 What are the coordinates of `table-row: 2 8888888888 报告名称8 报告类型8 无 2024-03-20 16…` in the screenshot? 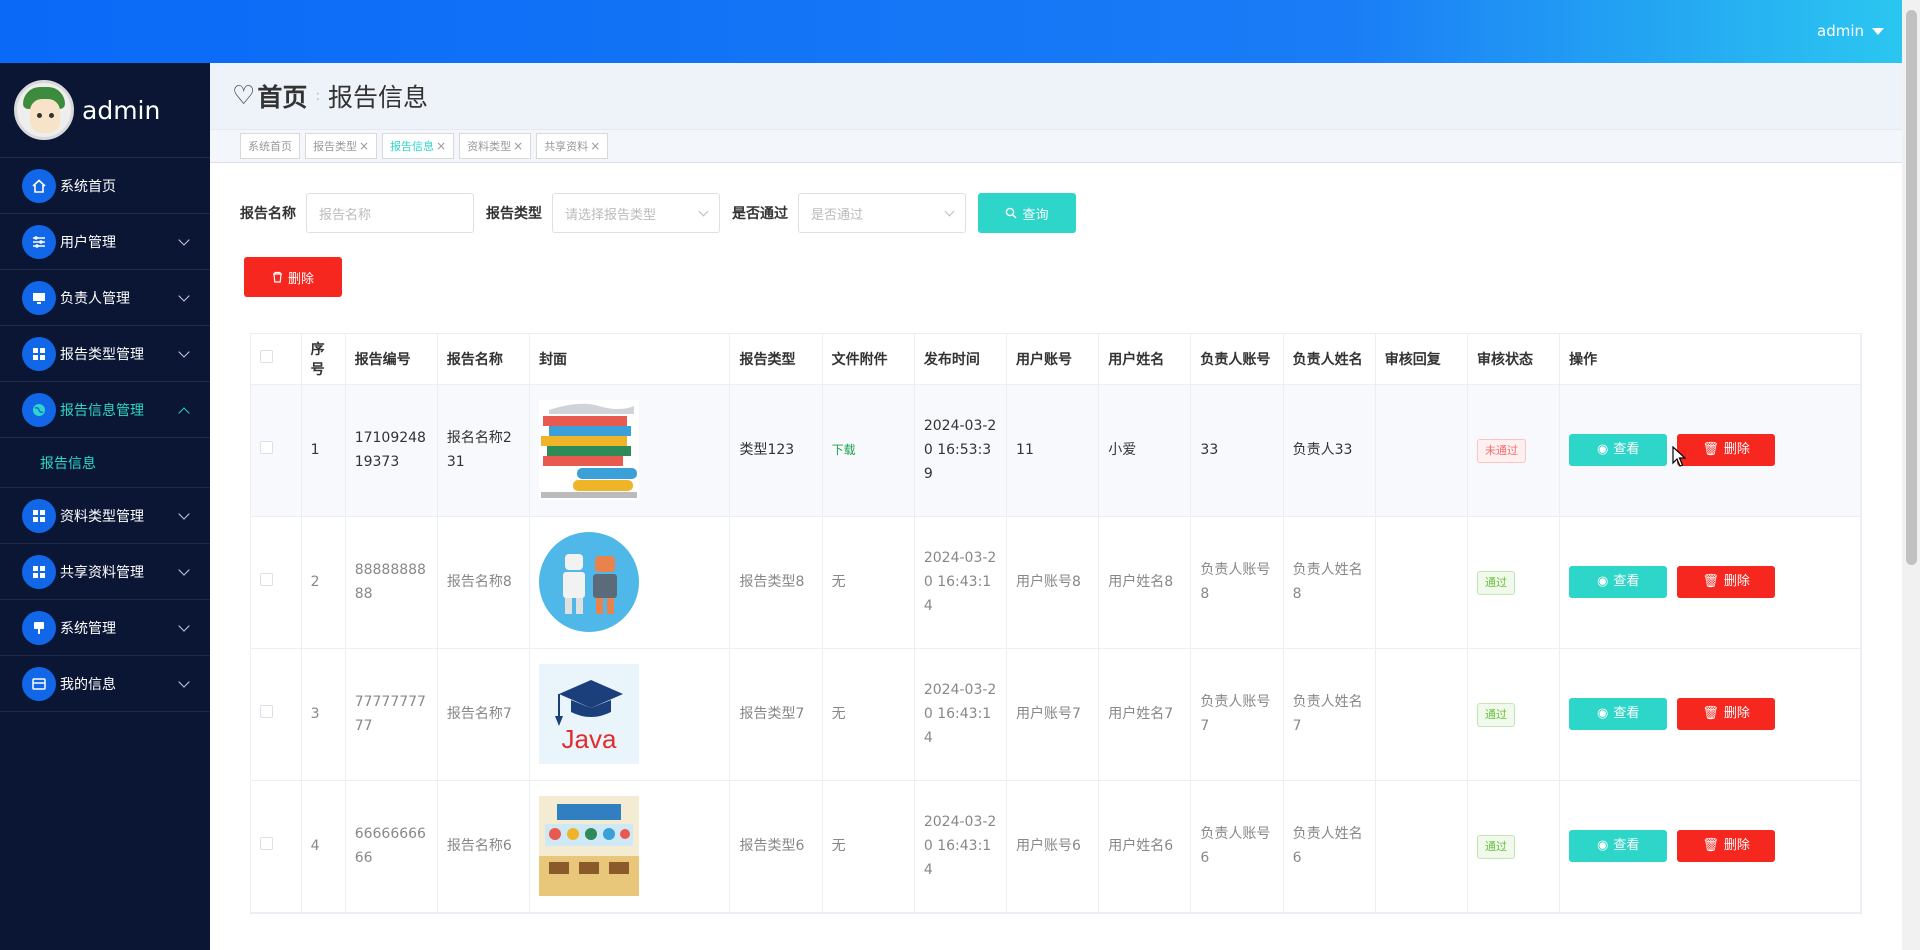 It's located at (1056, 582).